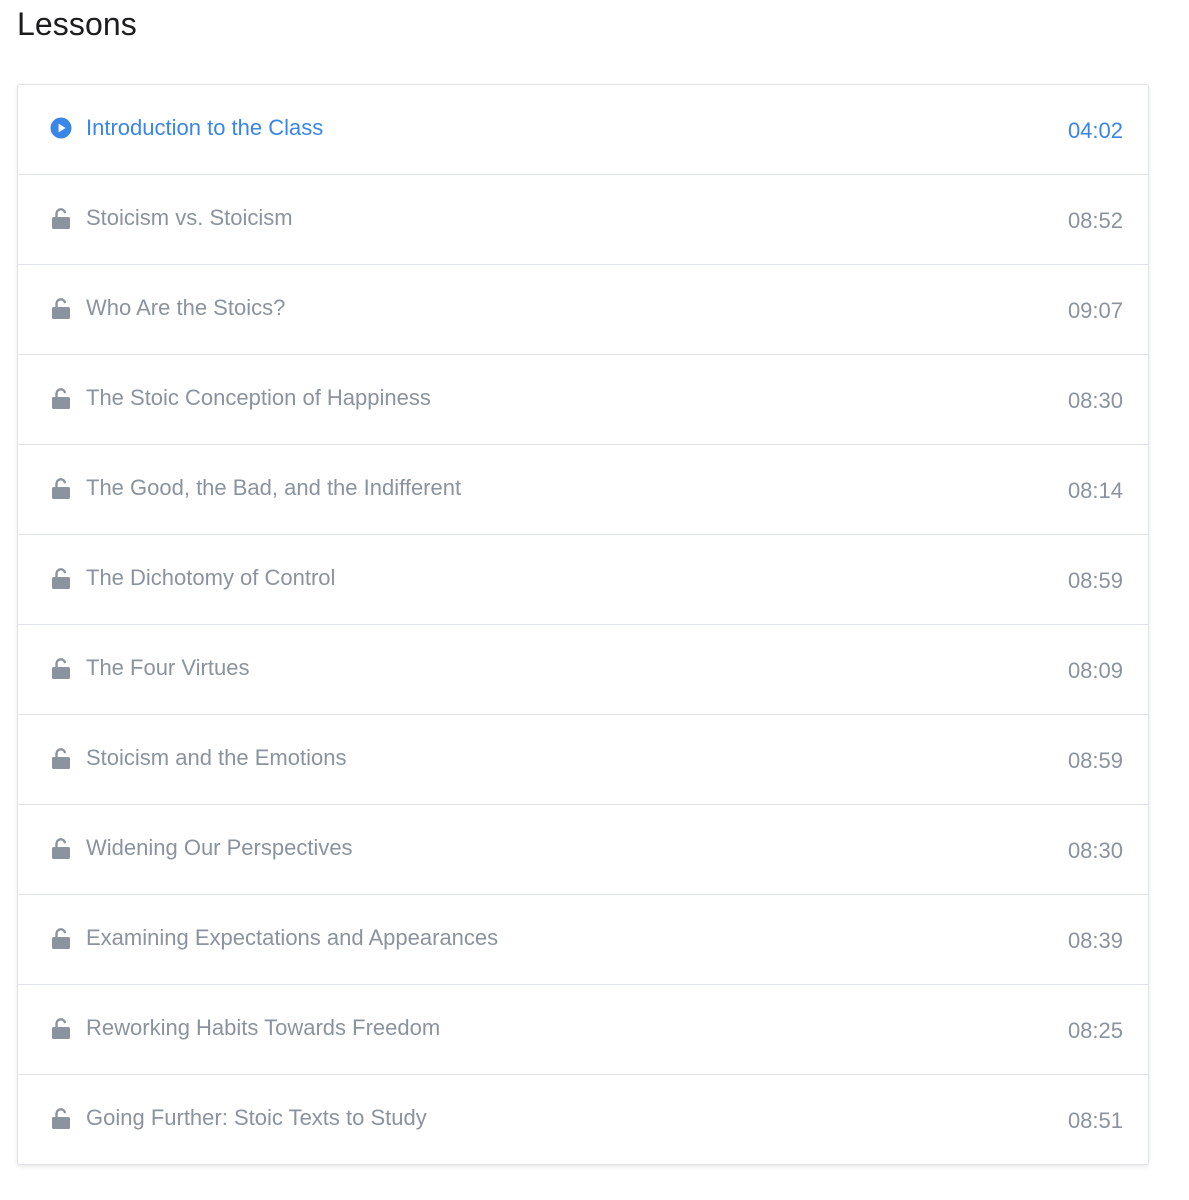 The height and width of the screenshot is (1200, 1189). What do you see at coordinates (258, 397) in the screenshot?
I see `lesson-title: The Stoic Conception of Happiness` at bounding box center [258, 397].